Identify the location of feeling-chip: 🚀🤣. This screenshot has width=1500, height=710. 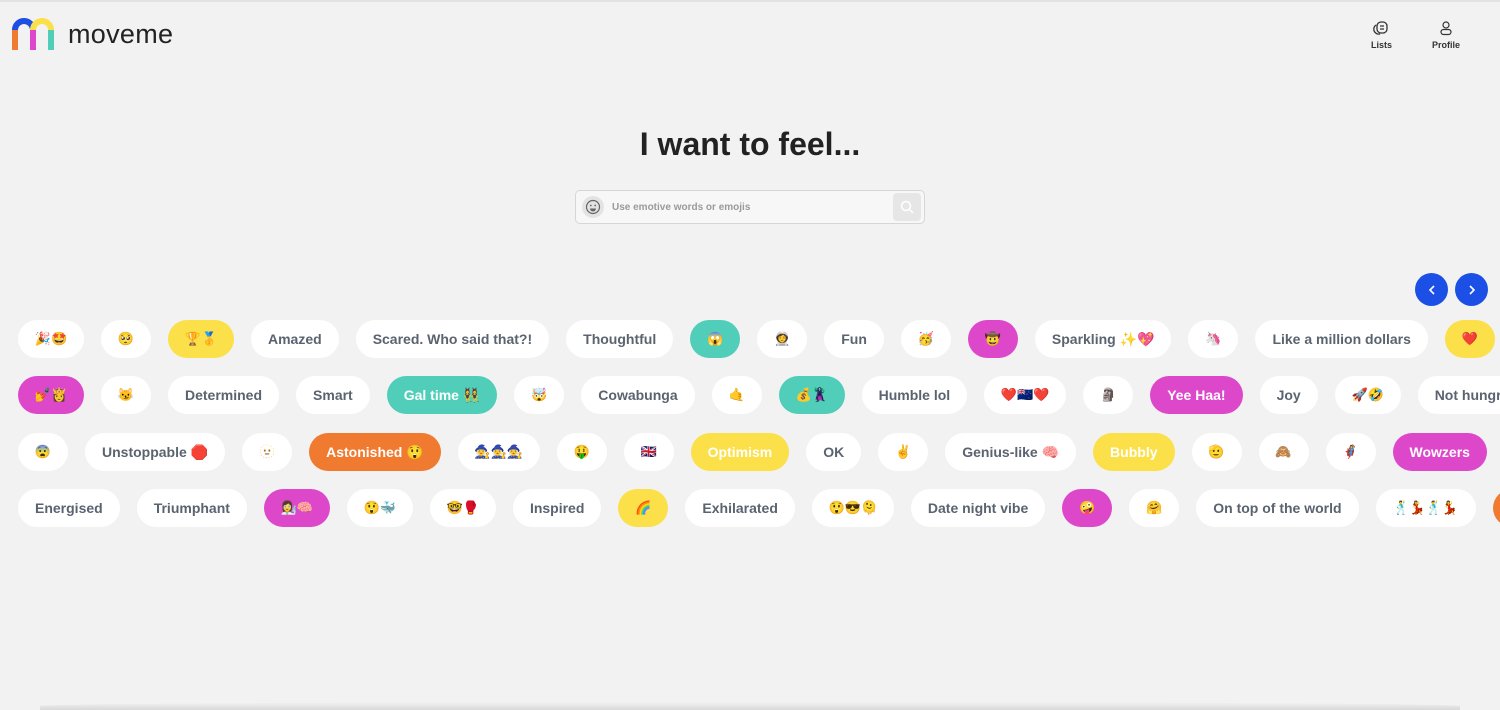
(1367, 395).